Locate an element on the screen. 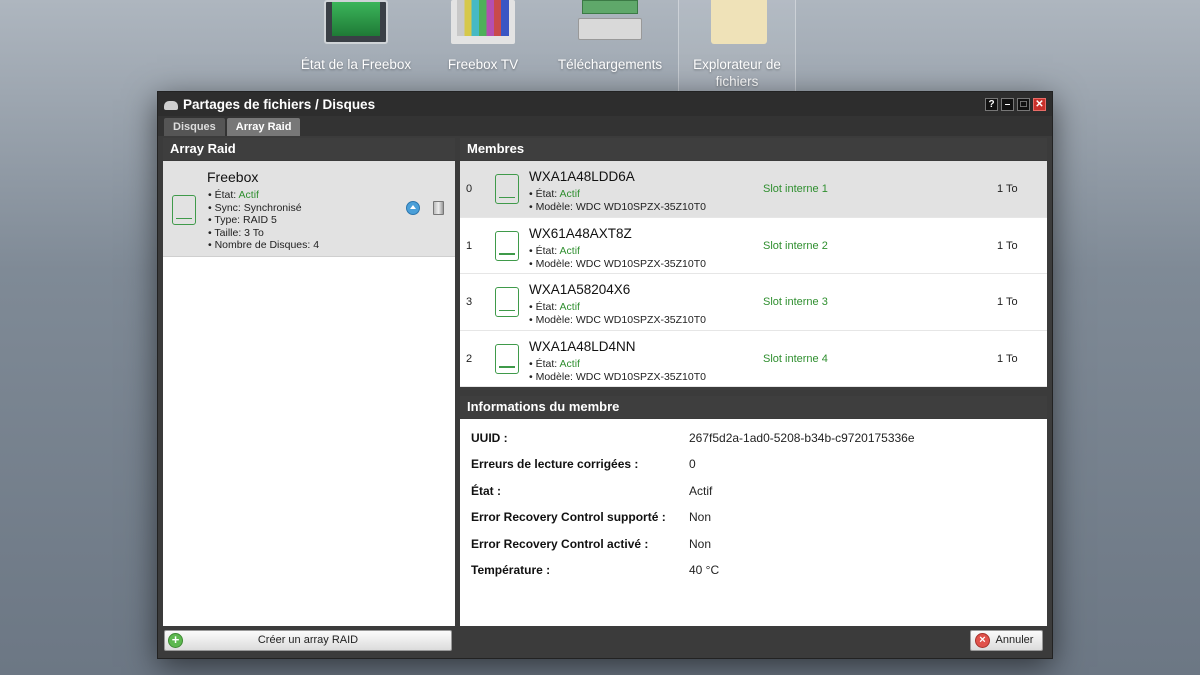 Image resolution: width=1200 pixels, height=675 pixels. monitor-graph-icon is located at coordinates (356, 22).